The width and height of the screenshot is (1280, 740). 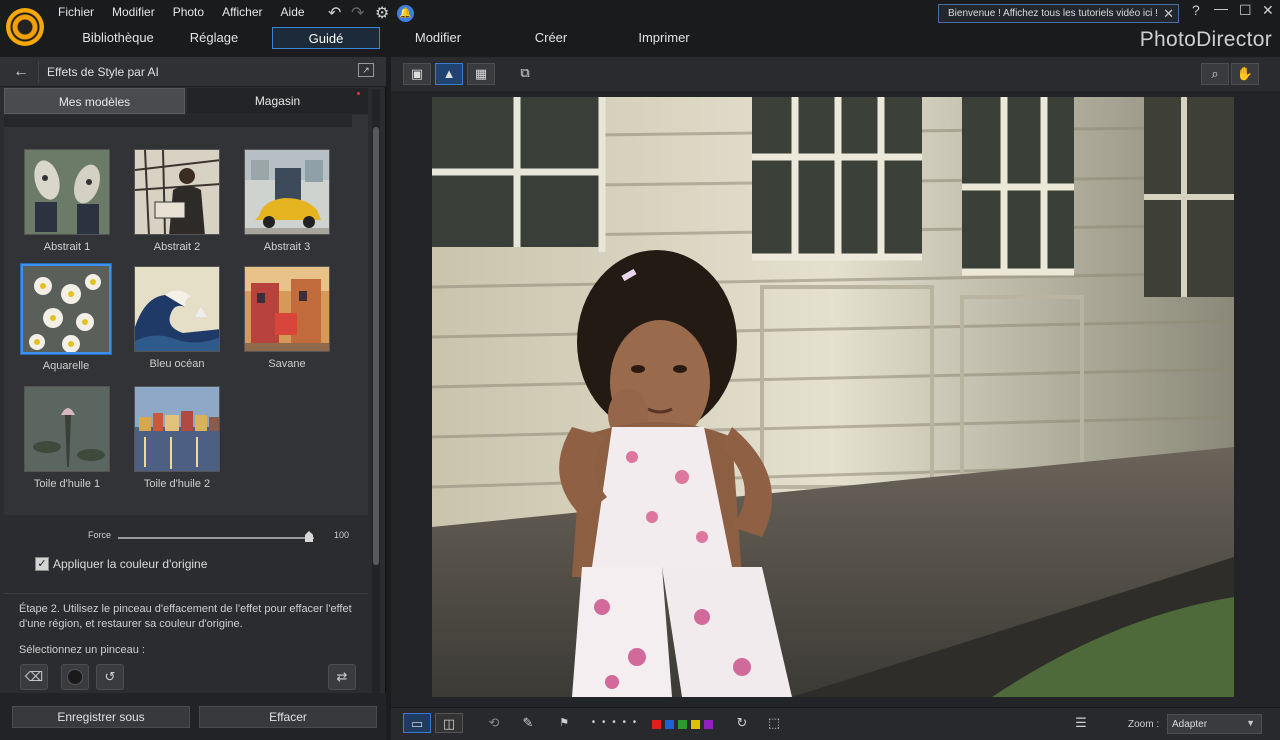 I want to click on style-aquarelle: Aquarelle, so click(x=66, y=318).